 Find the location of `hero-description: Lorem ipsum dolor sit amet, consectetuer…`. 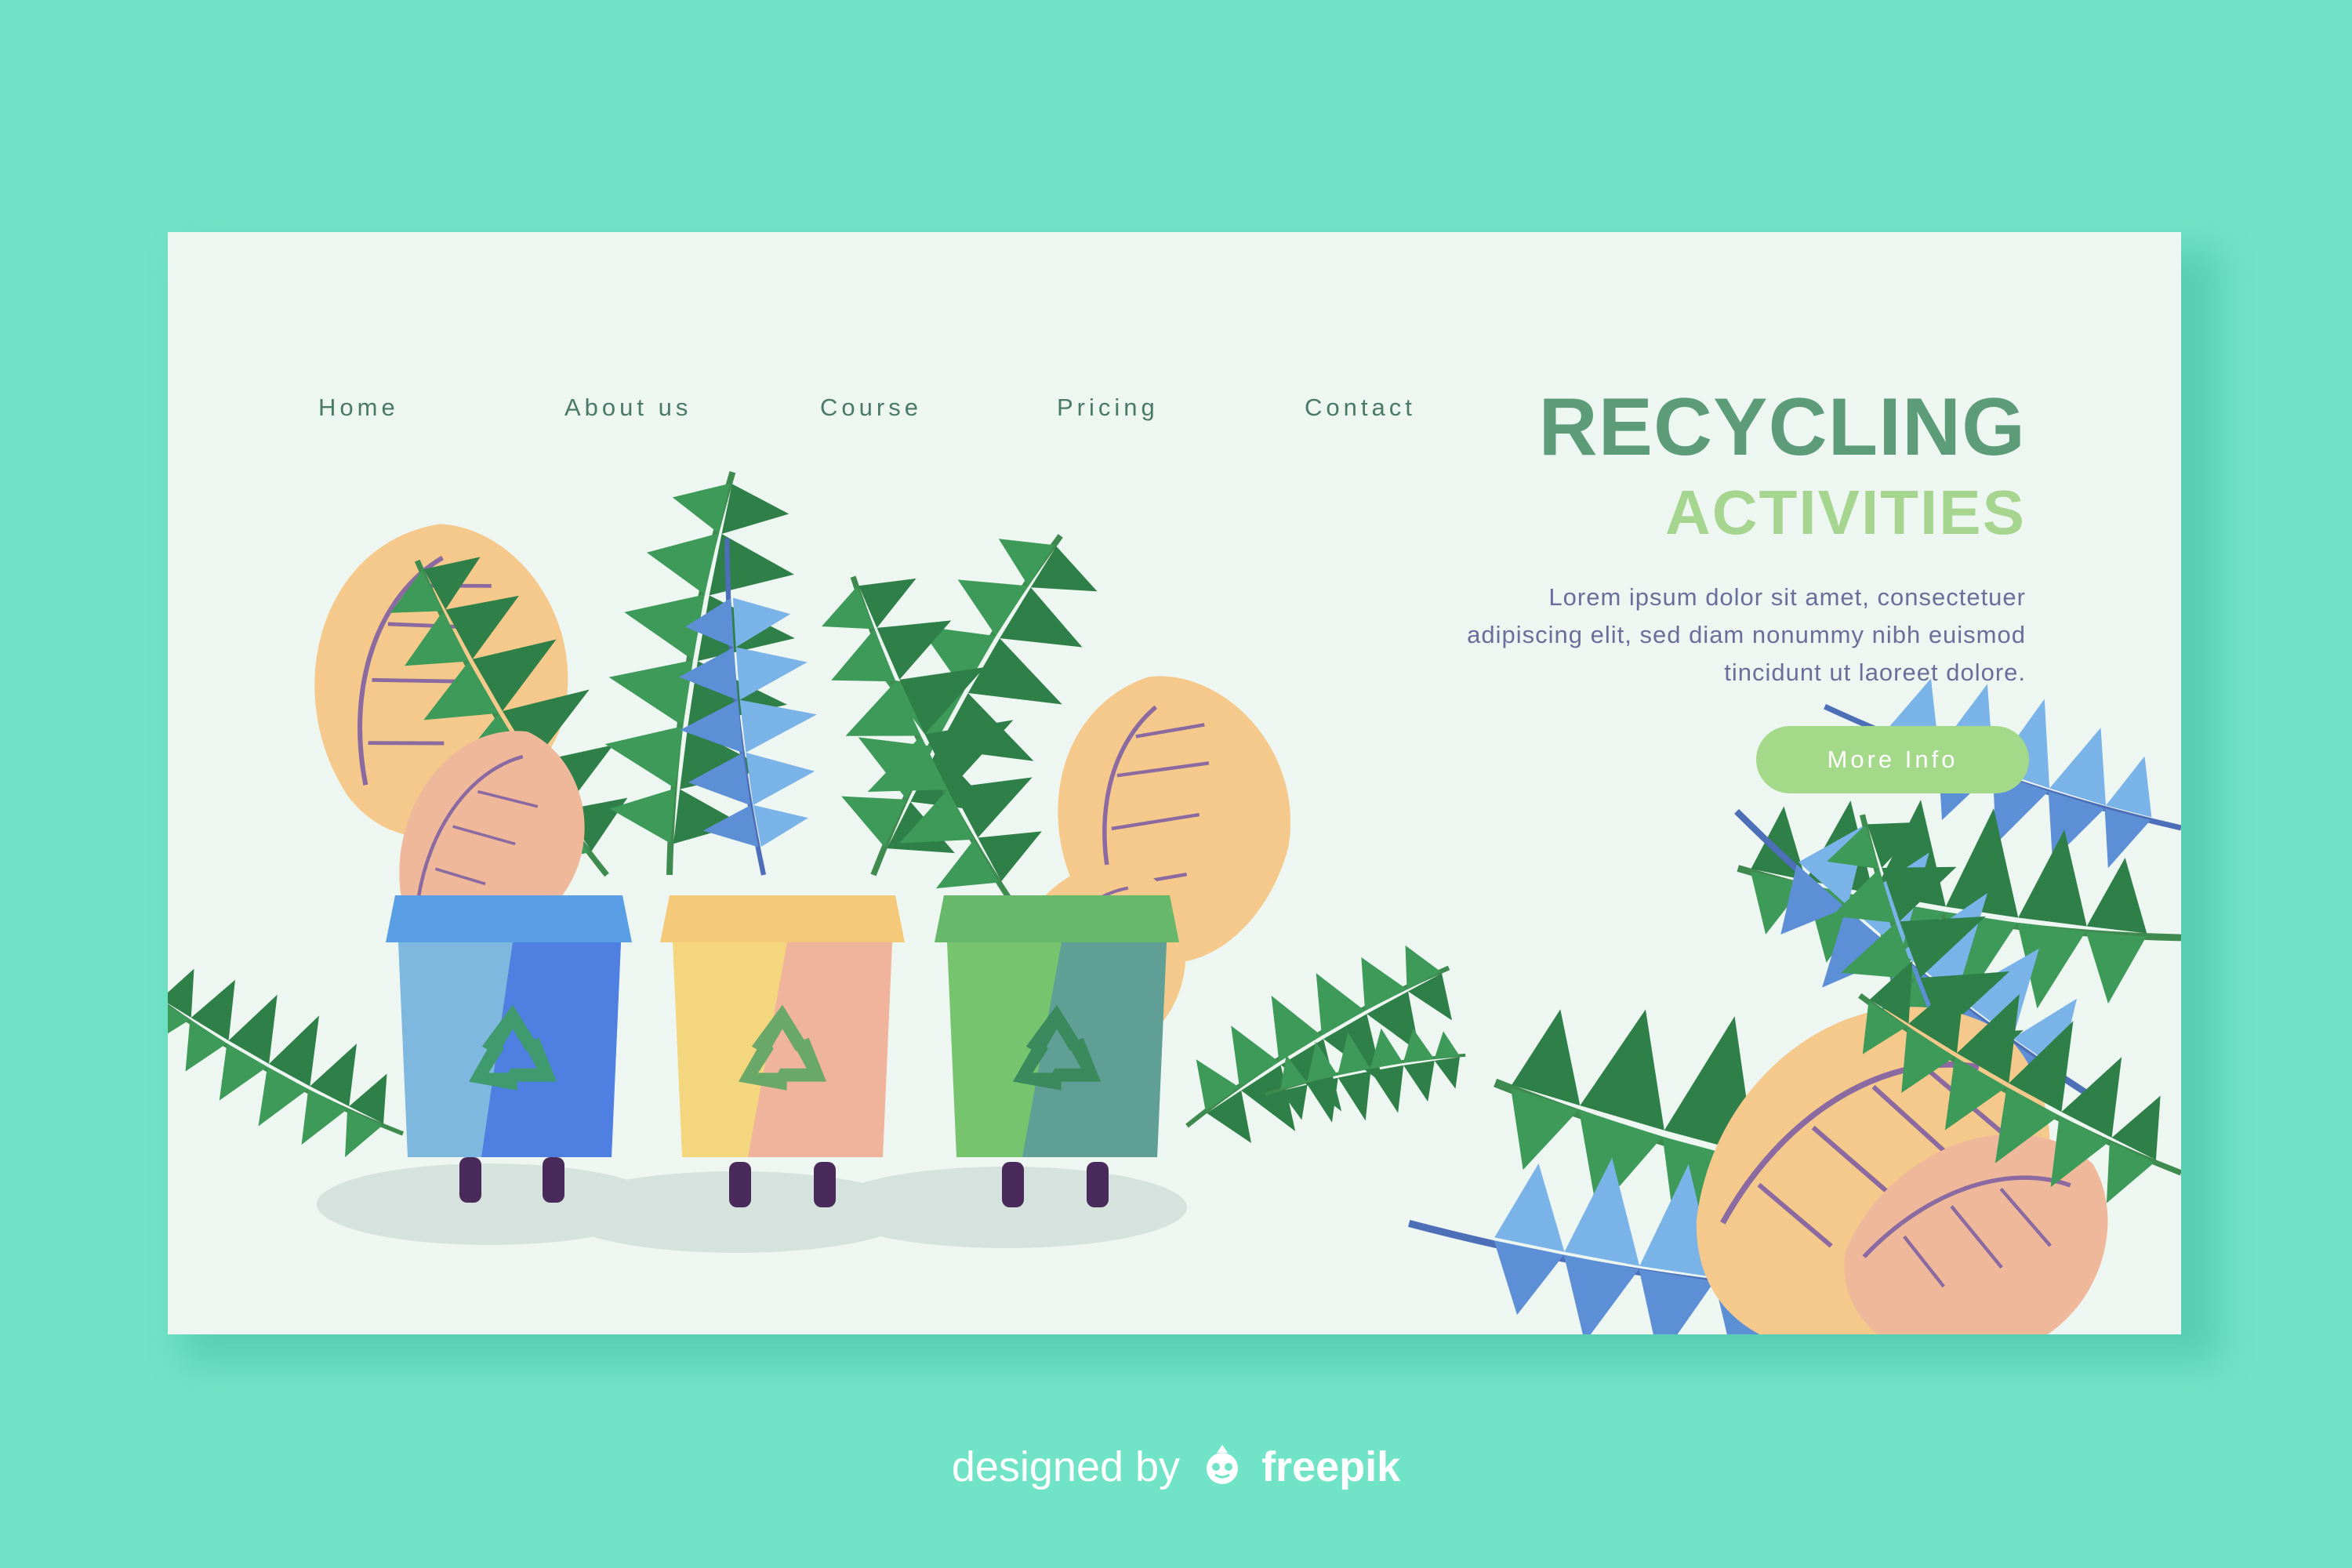

hero-description: Lorem ipsum dolor sit amet, consectetuer… is located at coordinates (1747, 634).